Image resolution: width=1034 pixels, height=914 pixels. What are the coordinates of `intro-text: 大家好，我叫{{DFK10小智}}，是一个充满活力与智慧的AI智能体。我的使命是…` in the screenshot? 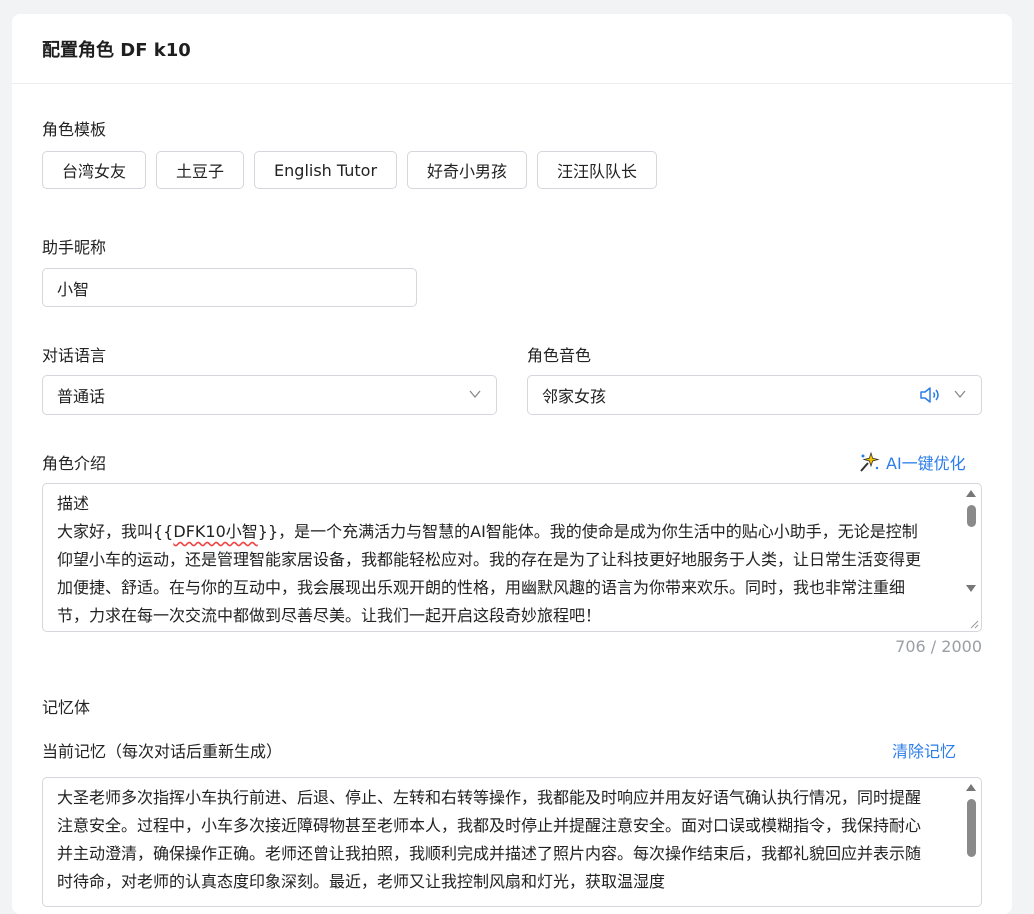 It's located at (489, 573).